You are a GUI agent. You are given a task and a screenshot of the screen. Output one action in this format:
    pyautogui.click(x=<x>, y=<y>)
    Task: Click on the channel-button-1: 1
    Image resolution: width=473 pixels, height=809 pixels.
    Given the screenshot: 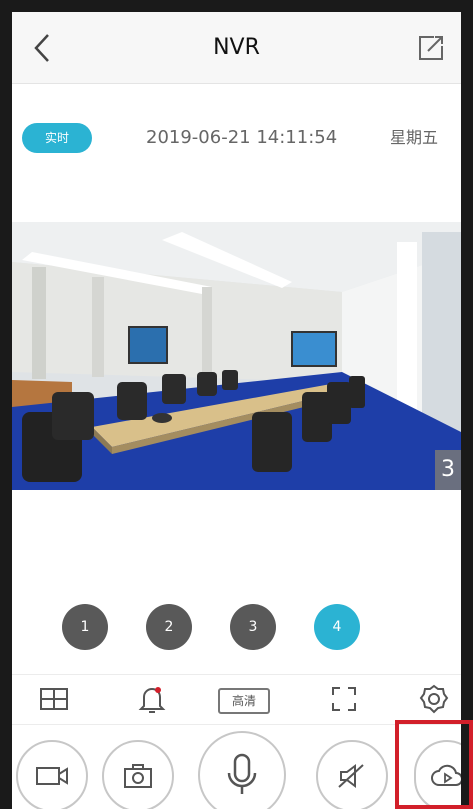 What is the action you would take?
    pyautogui.click(x=85, y=627)
    